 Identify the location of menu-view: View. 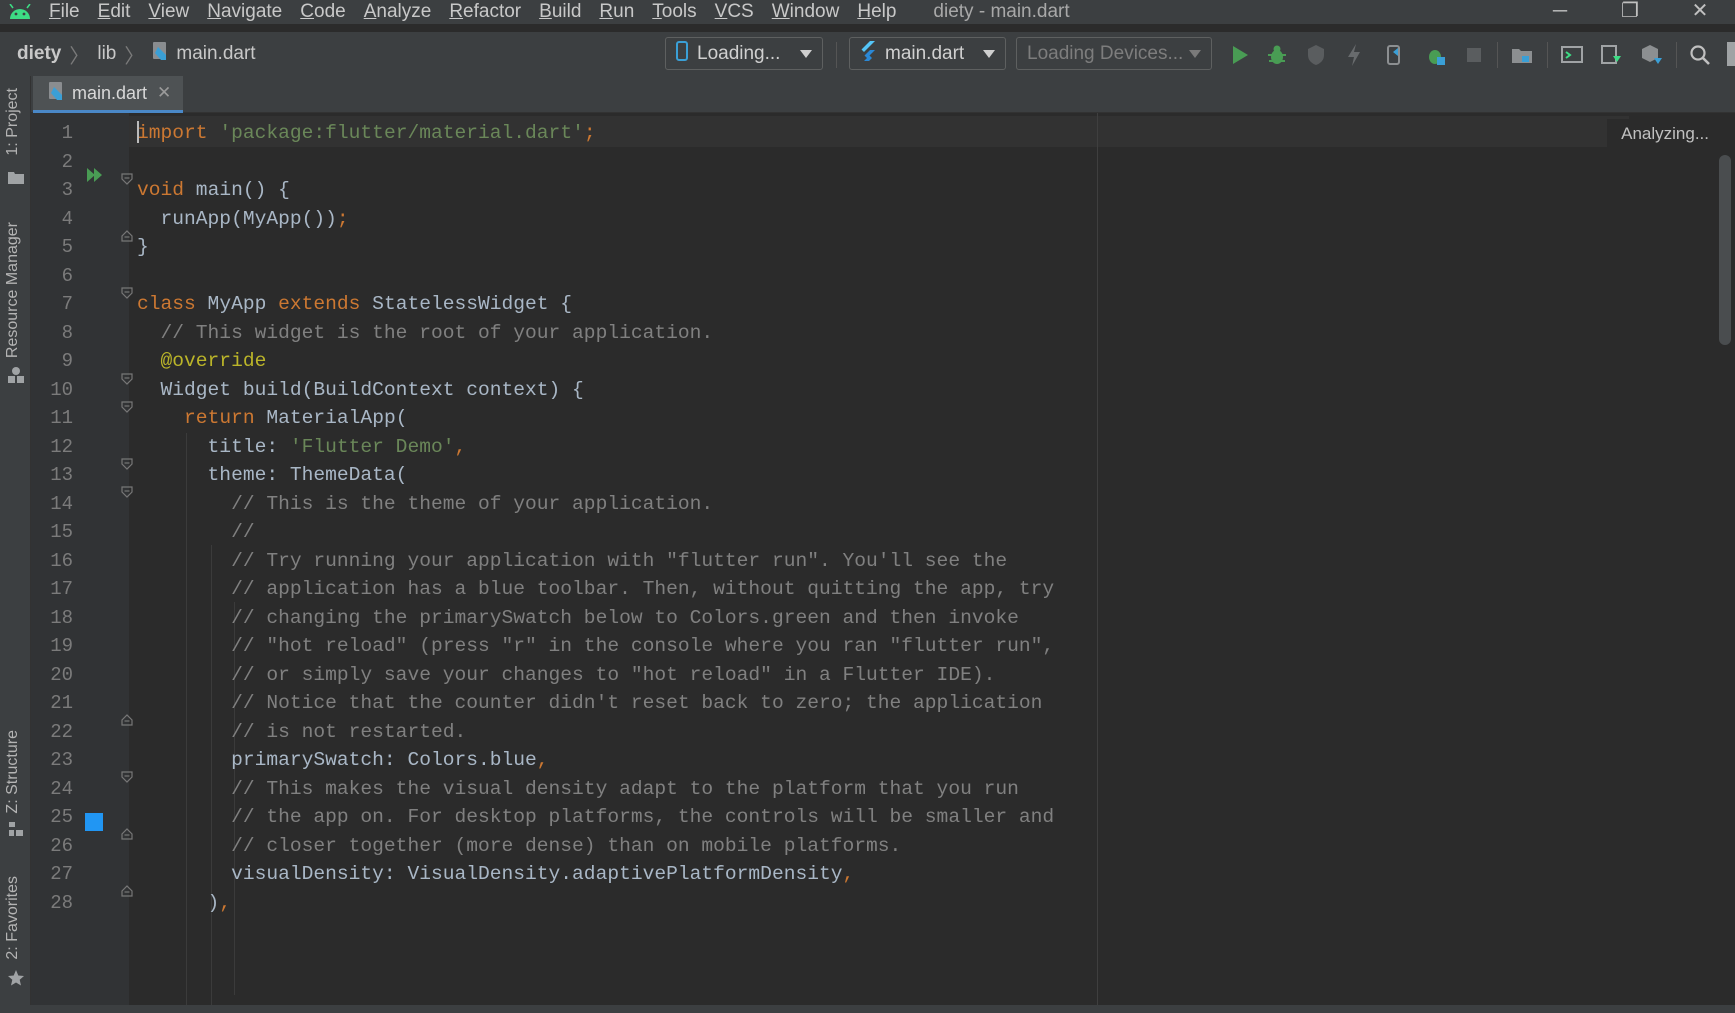
(168, 12).